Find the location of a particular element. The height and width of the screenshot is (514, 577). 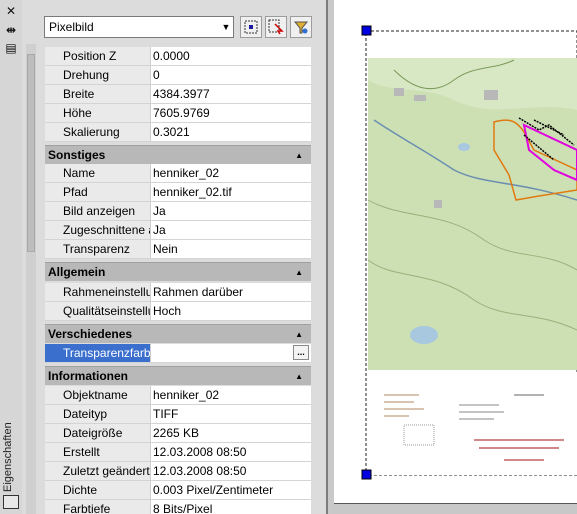

property-row: Qualitätseinstellung Hoch is located at coordinates (178, 311).